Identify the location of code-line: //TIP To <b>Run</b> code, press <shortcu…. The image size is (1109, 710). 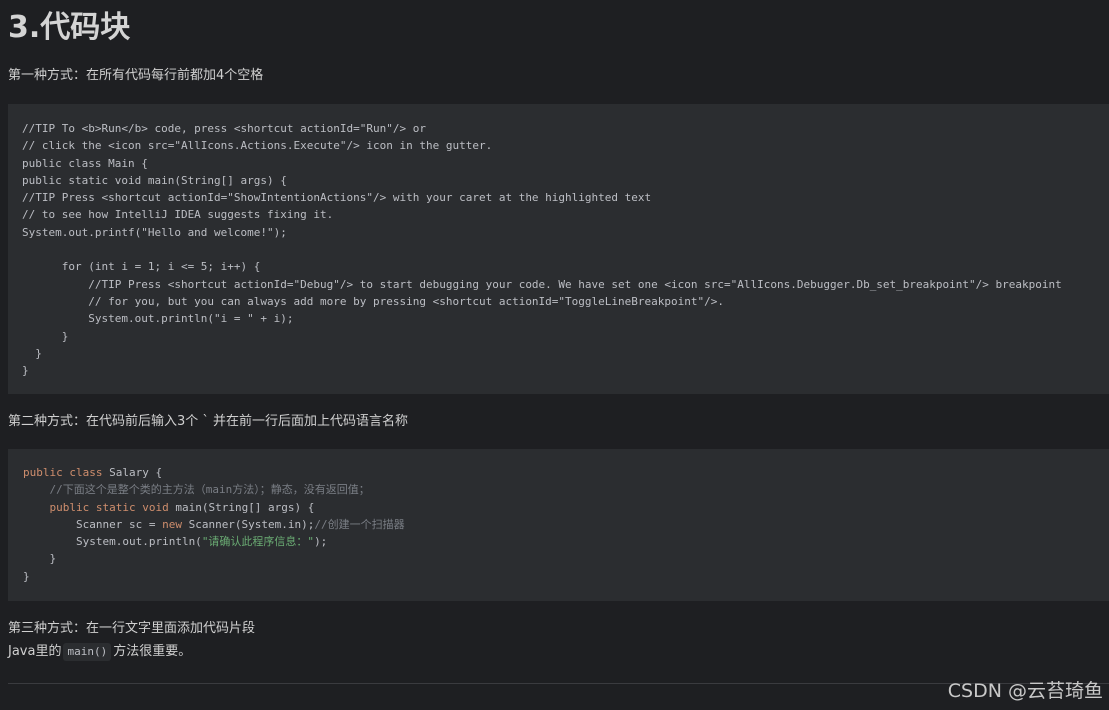
(224, 128).